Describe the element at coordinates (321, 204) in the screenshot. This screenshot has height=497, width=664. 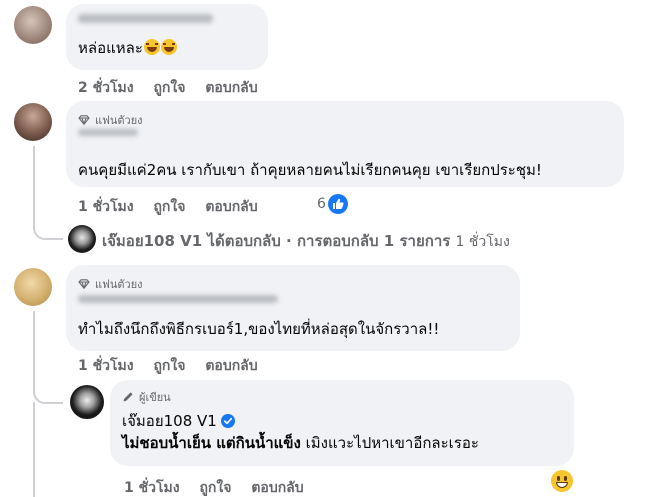
I see `reaction-count: 6` at that location.